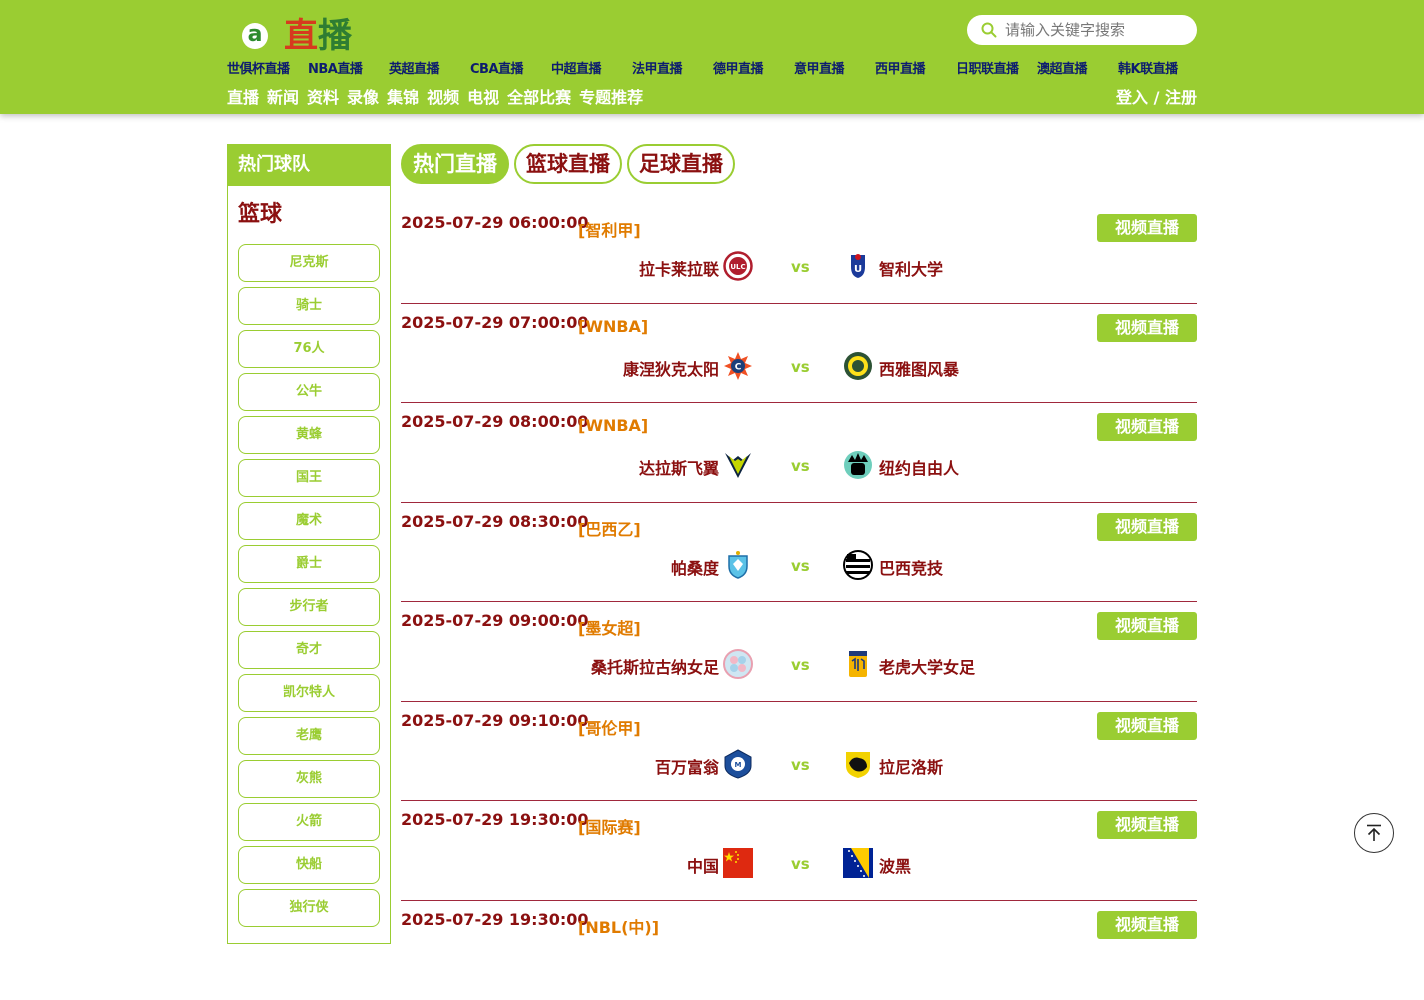 This screenshot has height=1000, width=1424. I want to click on nav-data: 资料, so click(323, 95).